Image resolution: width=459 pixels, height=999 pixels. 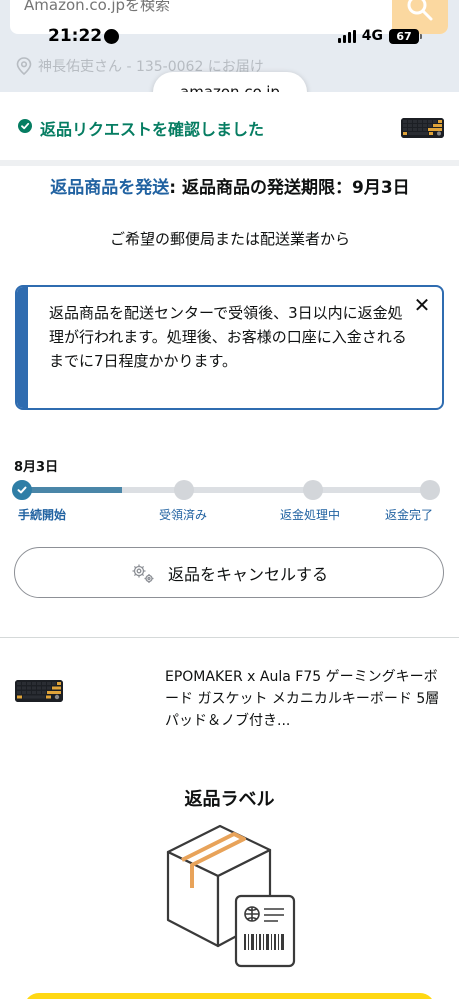 What do you see at coordinates (229, 996) in the screenshot?
I see `bottom-action-button` at bounding box center [229, 996].